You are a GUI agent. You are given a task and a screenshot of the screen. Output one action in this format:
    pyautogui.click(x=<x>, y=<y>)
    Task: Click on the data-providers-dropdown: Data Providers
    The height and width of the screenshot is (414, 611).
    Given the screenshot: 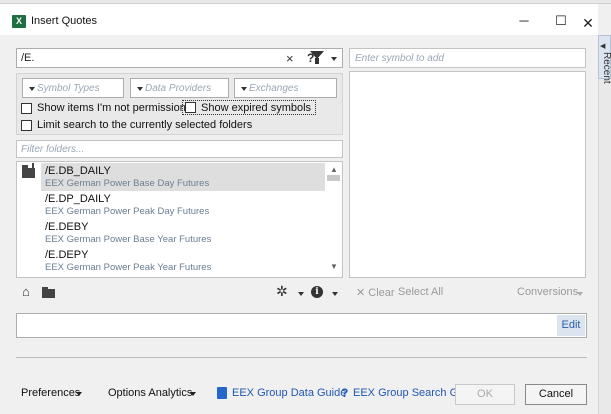 What is the action you would take?
    pyautogui.click(x=179, y=88)
    